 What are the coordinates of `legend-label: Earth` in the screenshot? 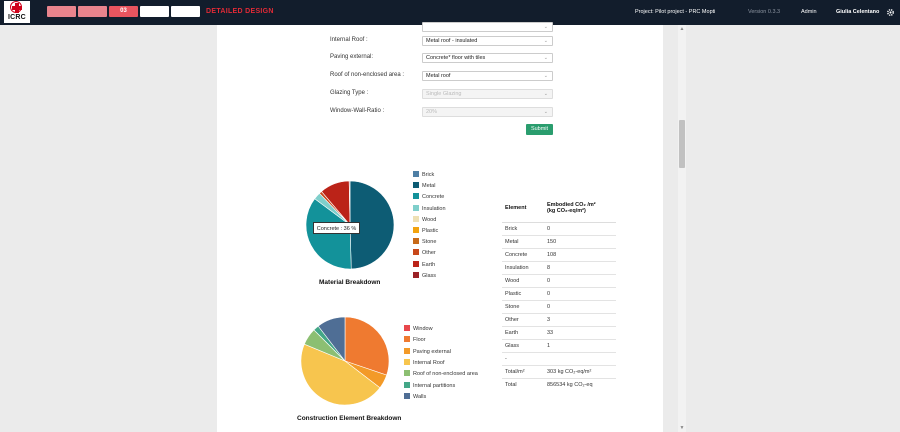 It's located at (429, 264).